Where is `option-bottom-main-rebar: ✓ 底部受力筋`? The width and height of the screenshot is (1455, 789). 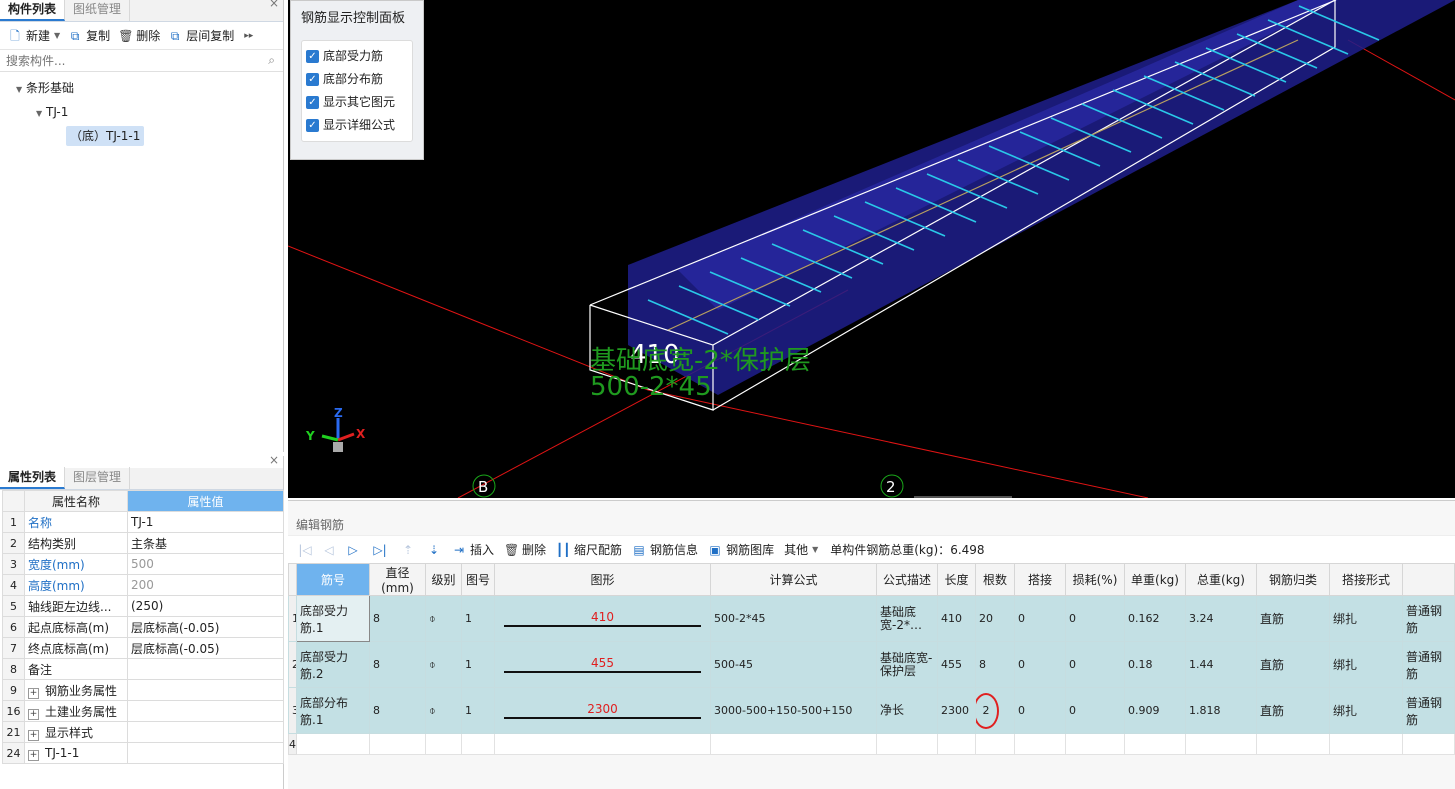
option-bottom-main-rebar: ✓ 底部受力筋 is located at coordinates (357, 56).